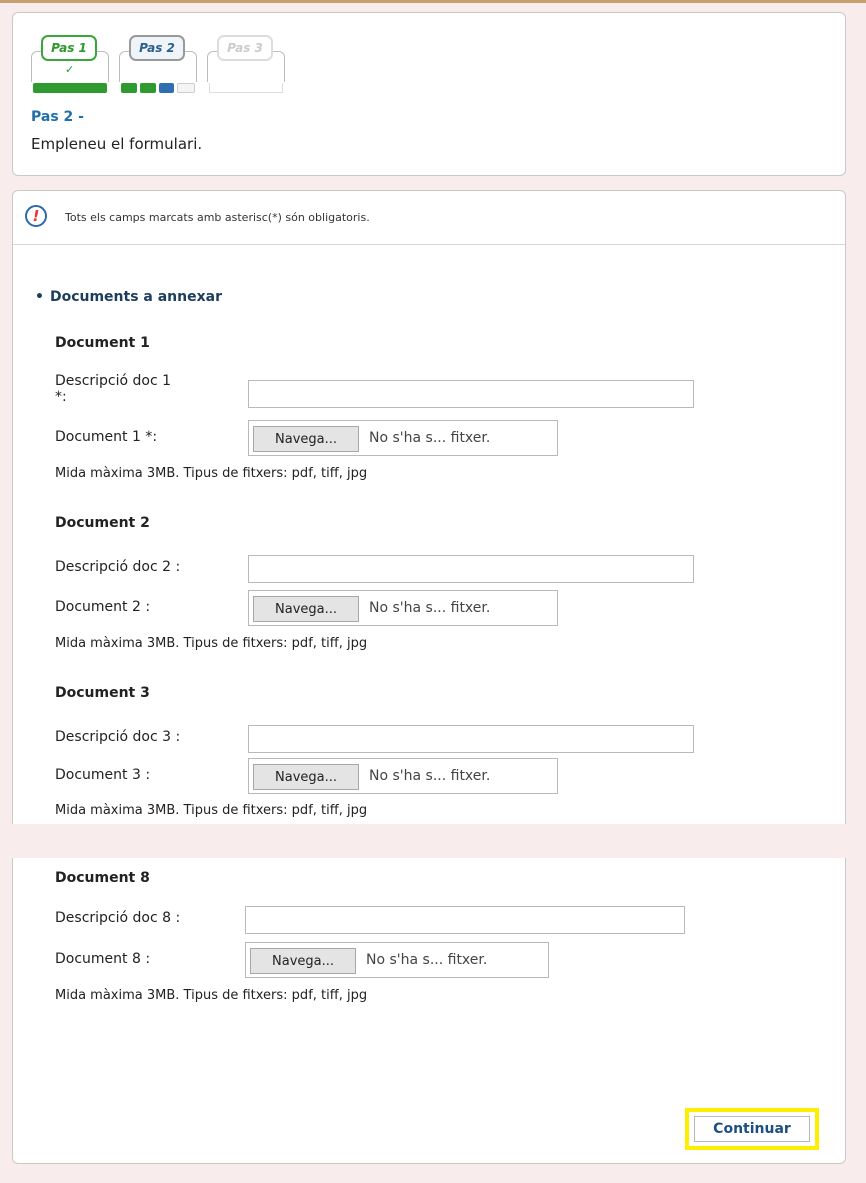 The image size is (866, 1183). Describe the element at coordinates (57, 117) in the screenshot. I see `step-heading: Pas 2 -` at that location.